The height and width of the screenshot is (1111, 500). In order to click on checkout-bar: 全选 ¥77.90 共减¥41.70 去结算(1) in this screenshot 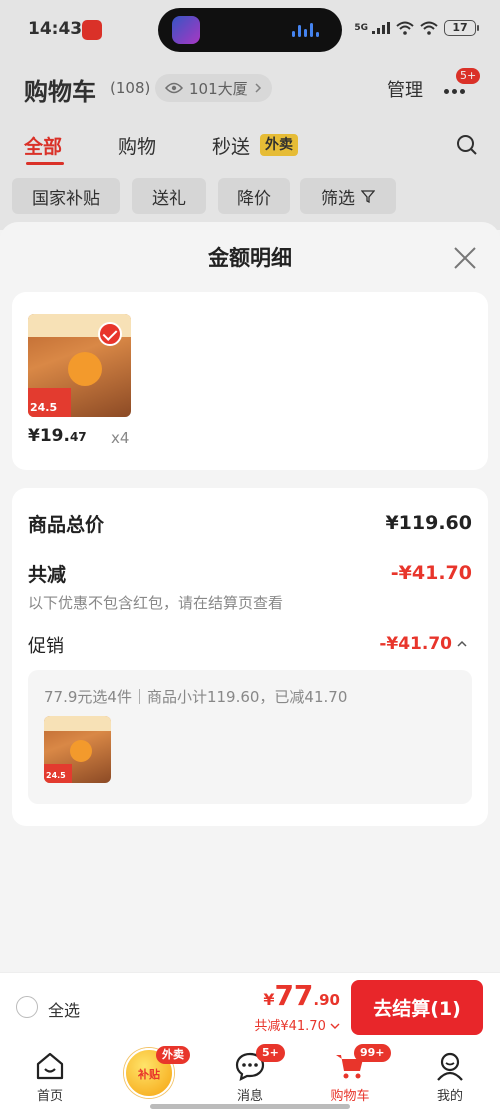, I will do `click(250, 1007)`.